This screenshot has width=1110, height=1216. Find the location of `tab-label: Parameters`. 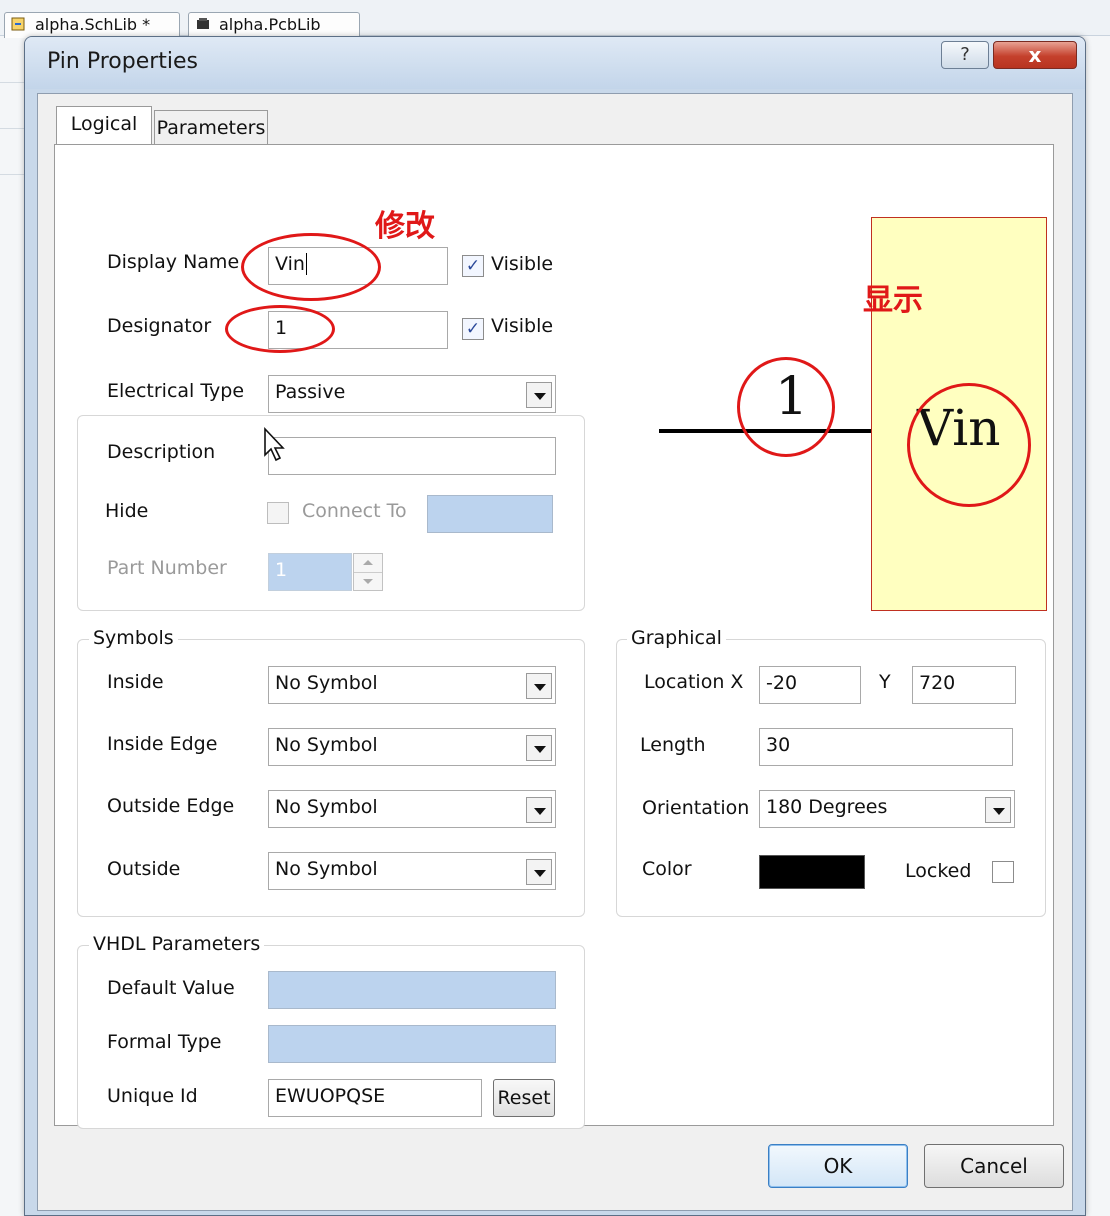

tab-label: Parameters is located at coordinates (211, 128).